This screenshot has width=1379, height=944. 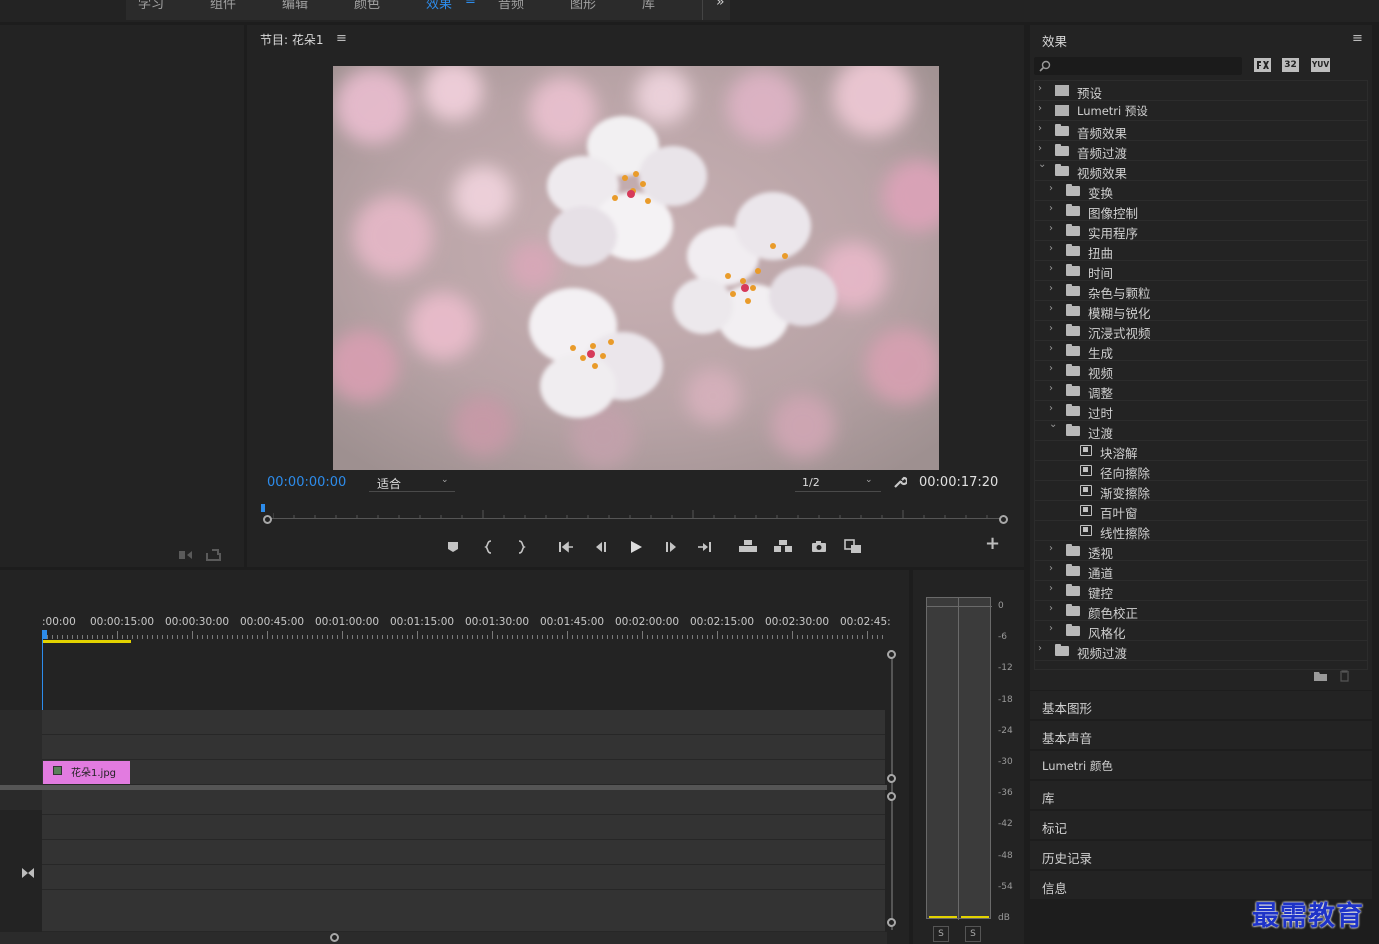 I want to click on go-to-out-icon, so click(x=705, y=547).